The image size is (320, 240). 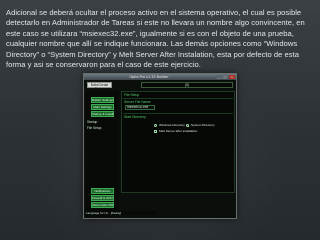 I want to click on build-server-button: Build/Create Server, so click(x=99, y=86).